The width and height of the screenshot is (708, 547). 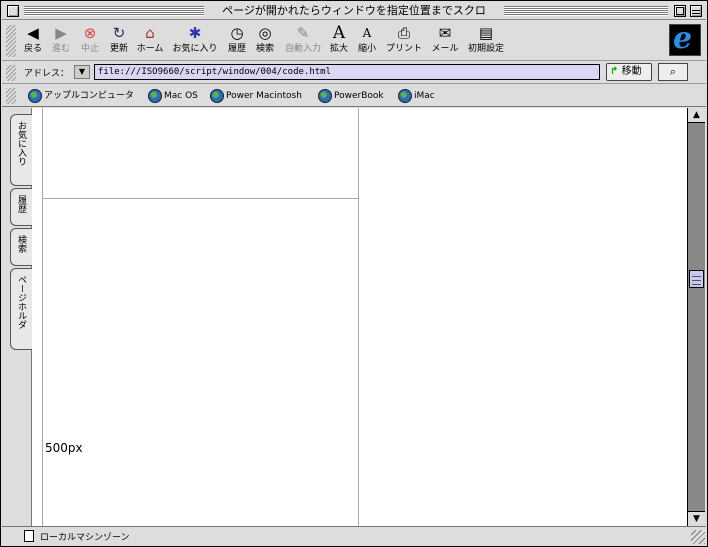 What do you see at coordinates (680, 11) in the screenshot?
I see `zoom-box` at bounding box center [680, 11].